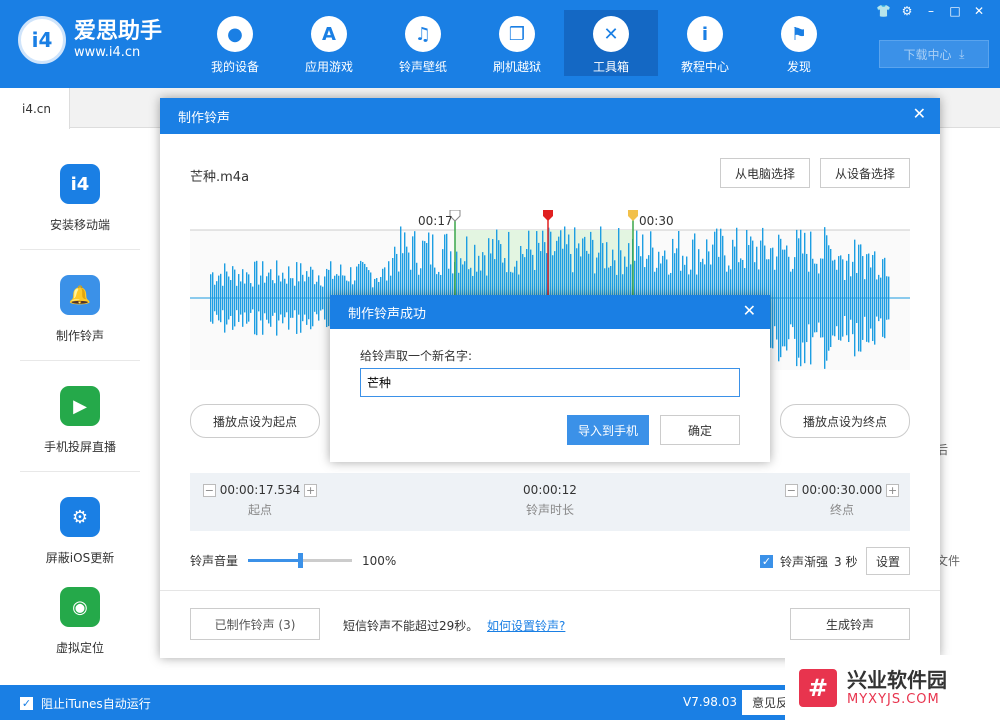 The image size is (1000, 720). I want to click on playhead-handle, so click(548, 215).